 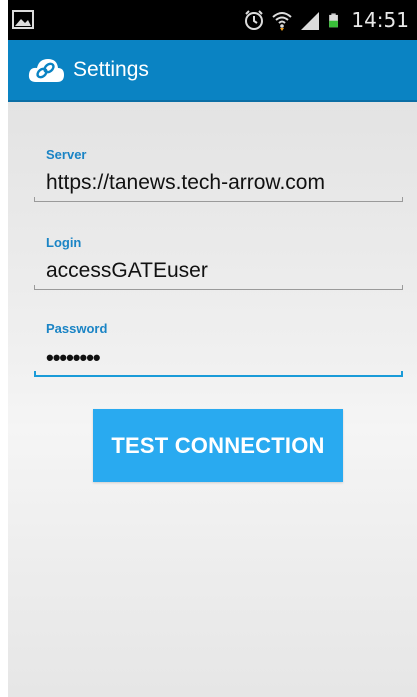 I want to click on alarm-icon, so click(x=254, y=20).